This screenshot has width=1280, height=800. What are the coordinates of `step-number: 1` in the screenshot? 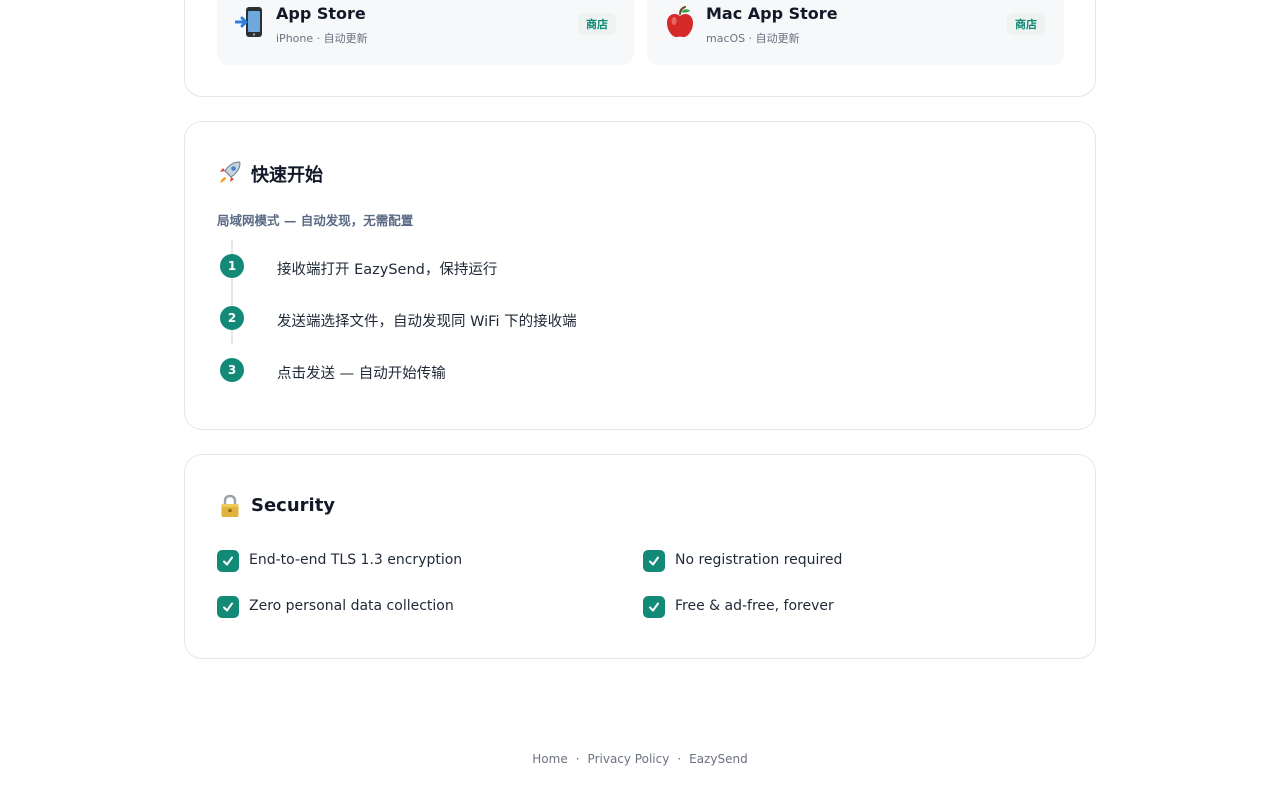 It's located at (232, 266).